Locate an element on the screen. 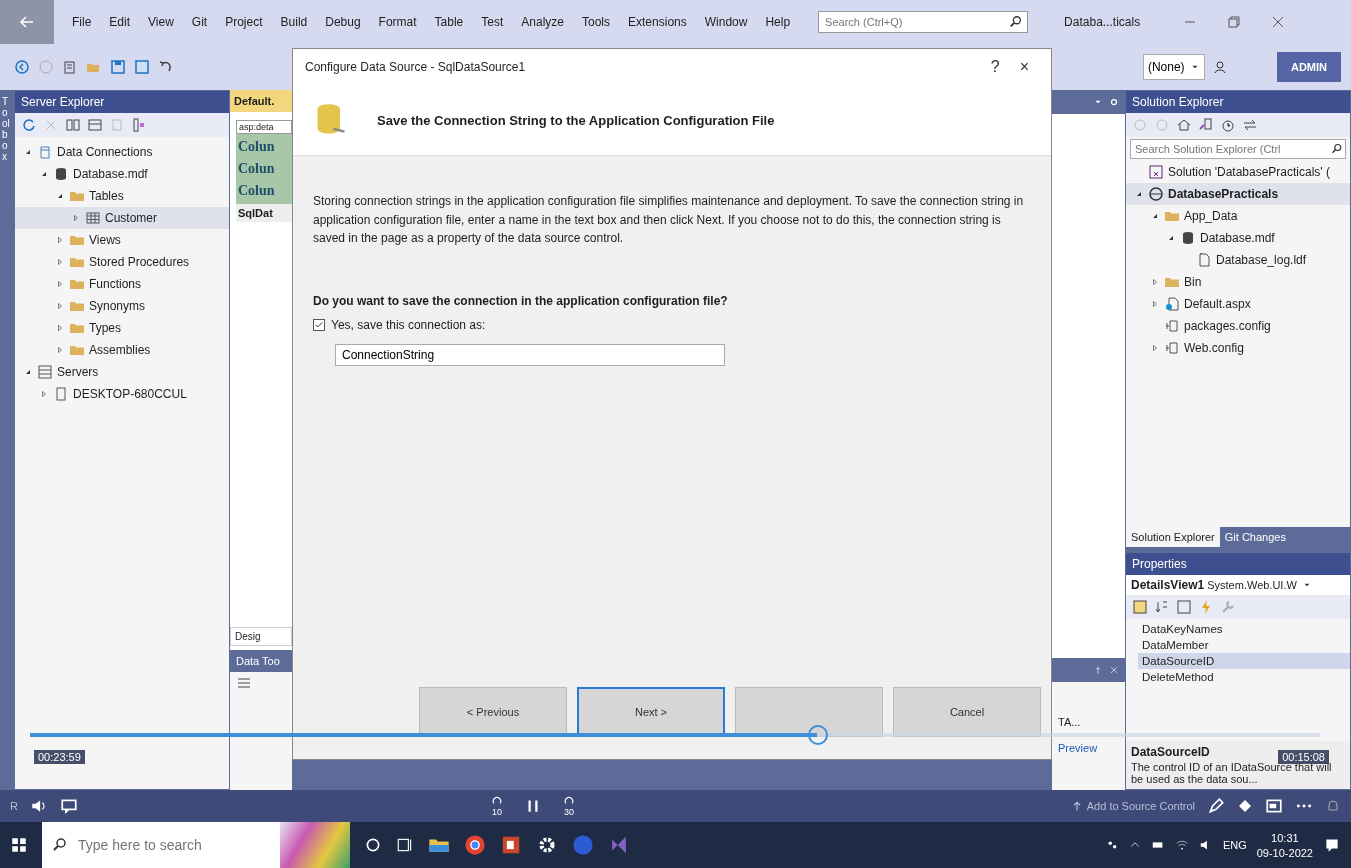  windows-icon is located at coordinates (19, 845).